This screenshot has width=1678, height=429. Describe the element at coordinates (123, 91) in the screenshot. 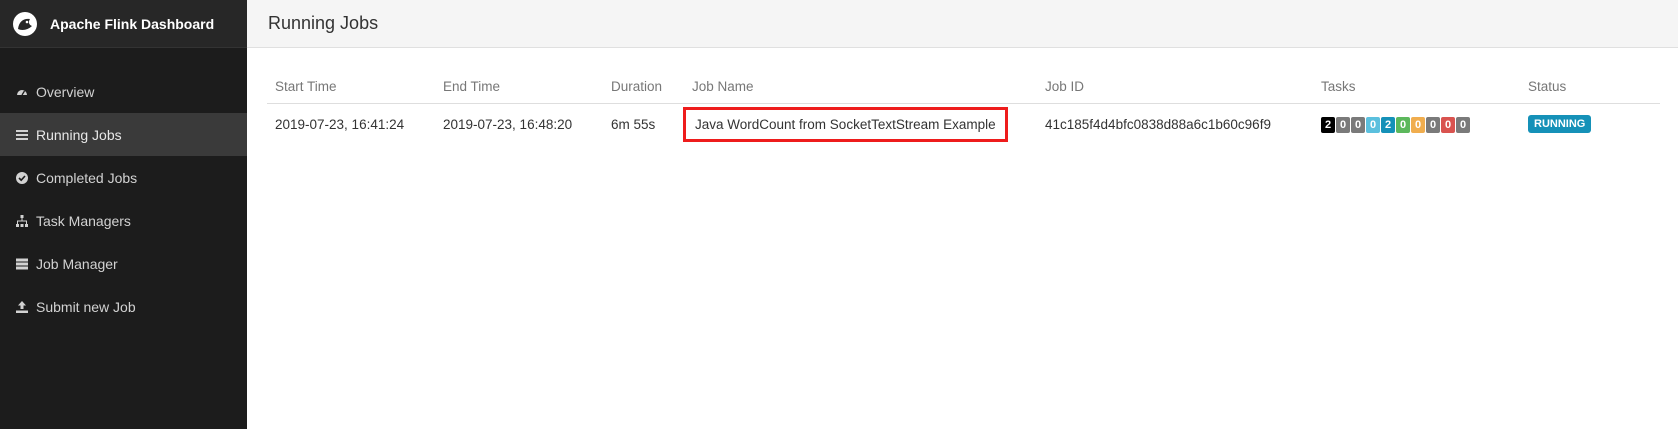

I see `sidebar-item-overview: Overview` at that location.